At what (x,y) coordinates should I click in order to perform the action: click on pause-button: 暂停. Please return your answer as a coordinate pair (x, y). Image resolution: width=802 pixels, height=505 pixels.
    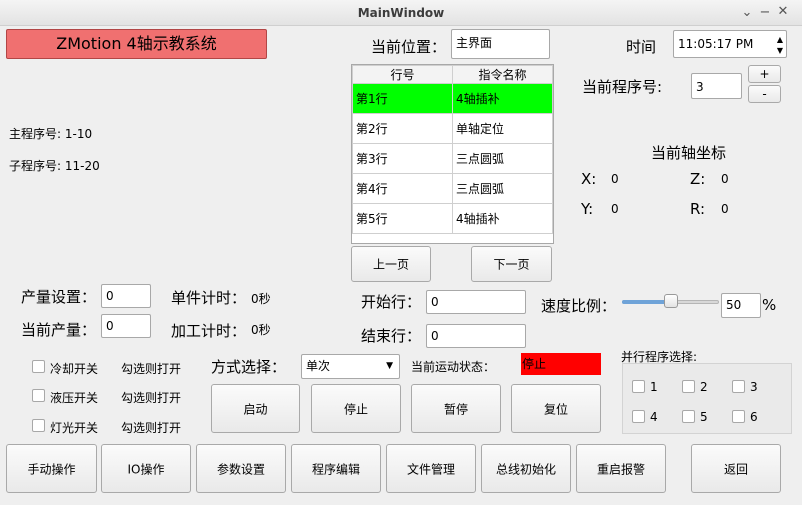
    Looking at the image, I should click on (456, 408).